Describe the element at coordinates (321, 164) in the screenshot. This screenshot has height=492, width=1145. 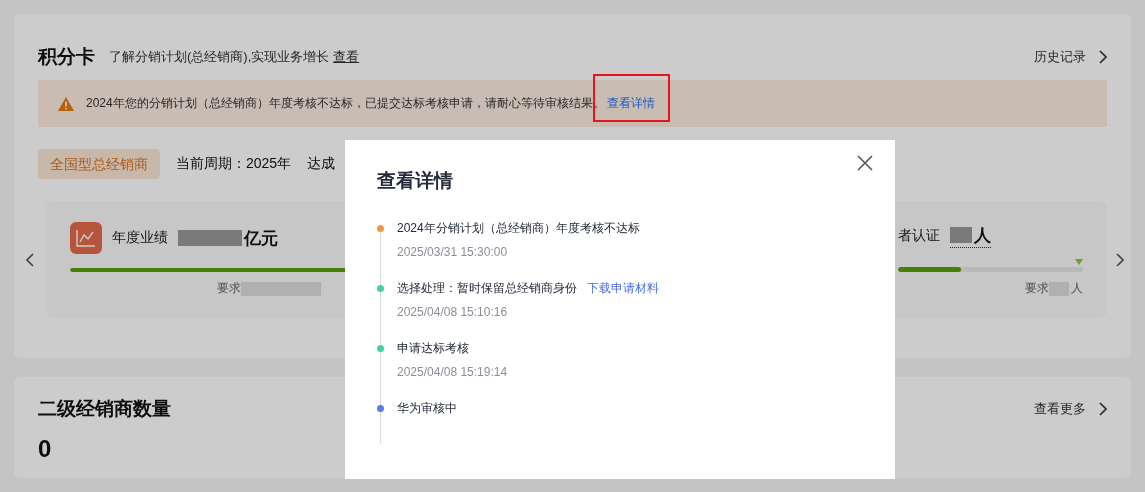
I see `goal-label: 达成` at that location.